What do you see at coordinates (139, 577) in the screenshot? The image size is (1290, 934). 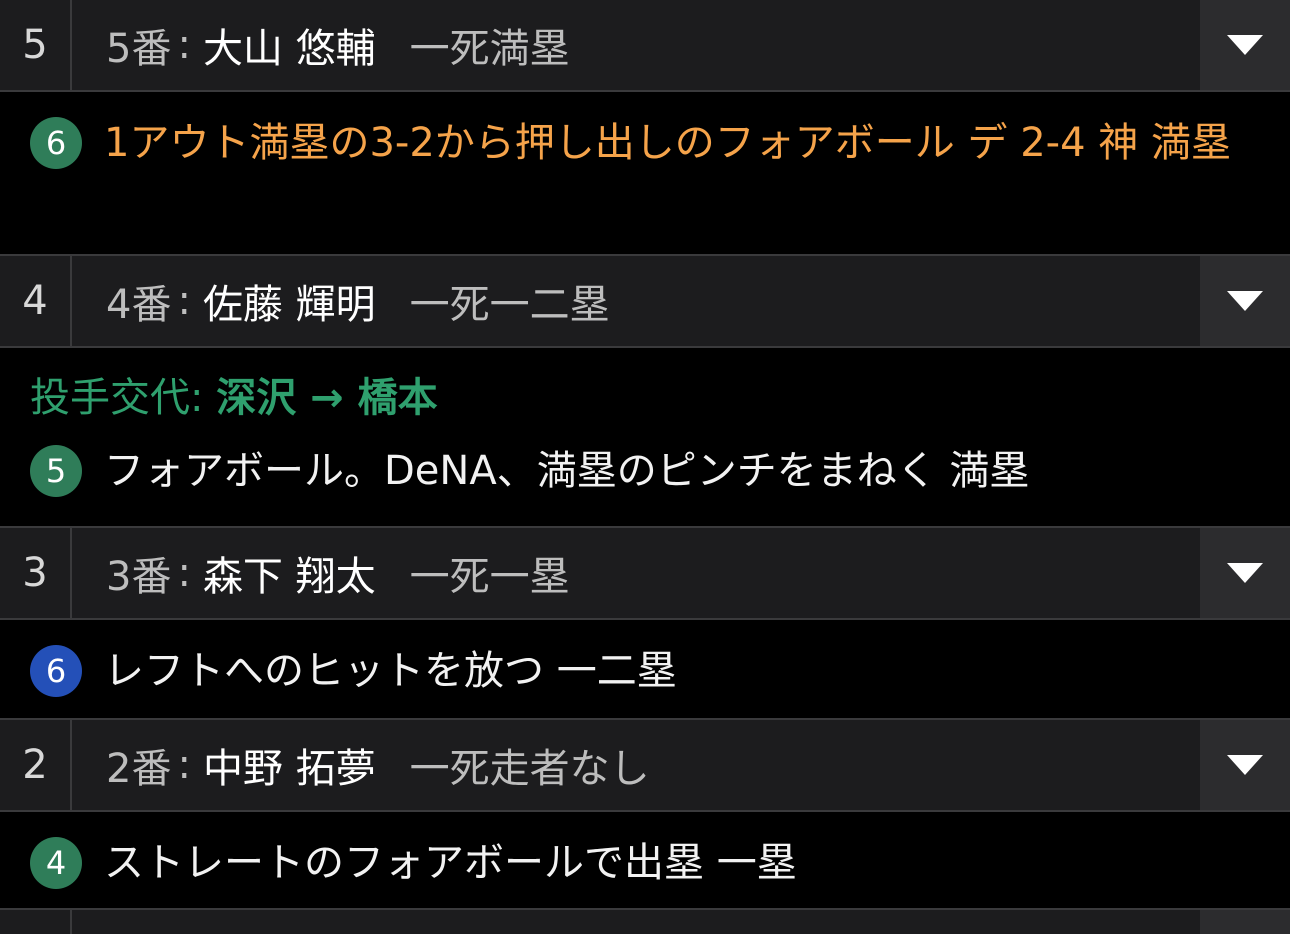 I see `batter-slot-label: 3番` at bounding box center [139, 577].